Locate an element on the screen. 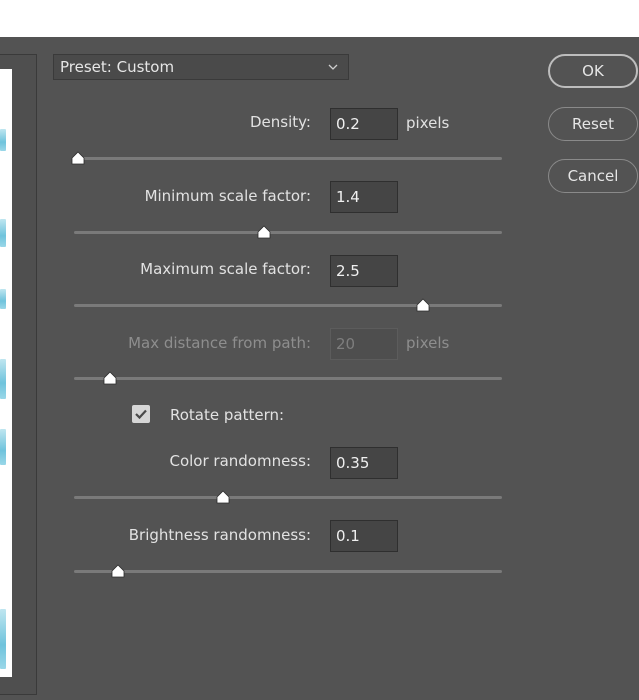 The image size is (639, 700). min-scale-field: 1.4 is located at coordinates (364, 197).